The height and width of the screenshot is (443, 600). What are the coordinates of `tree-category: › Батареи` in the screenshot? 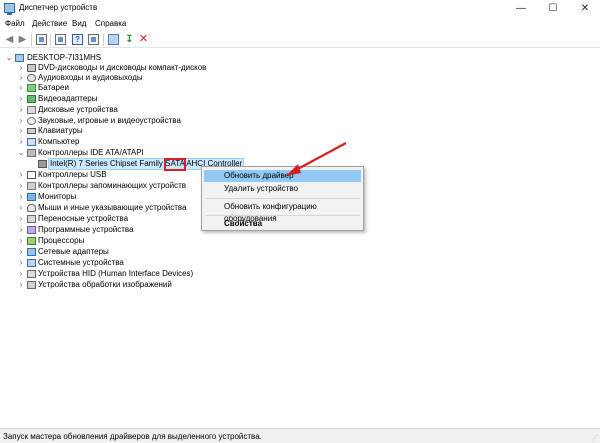 It's located at (130, 88).